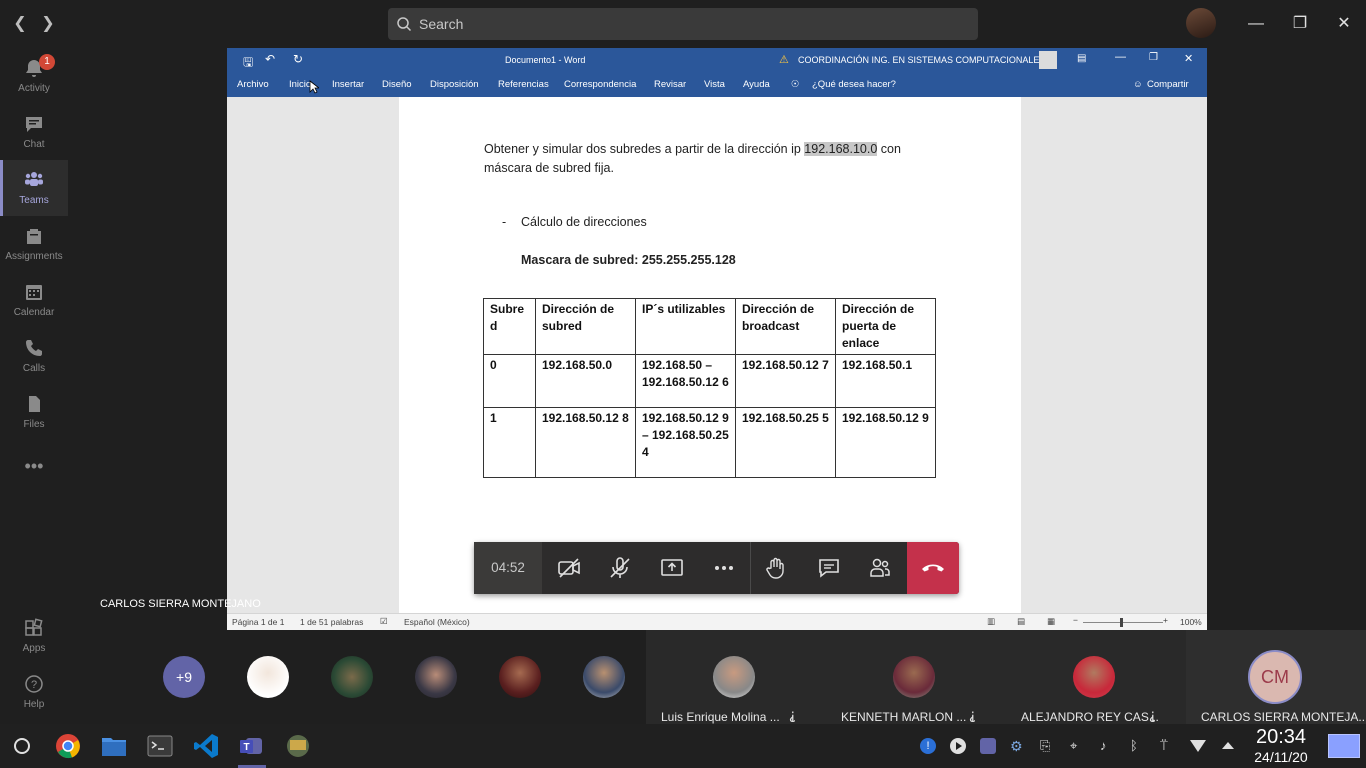 The width and height of the screenshot is (1366, 768). I want to click on rail-item-activity: 1 Activity, so click(34, 76).